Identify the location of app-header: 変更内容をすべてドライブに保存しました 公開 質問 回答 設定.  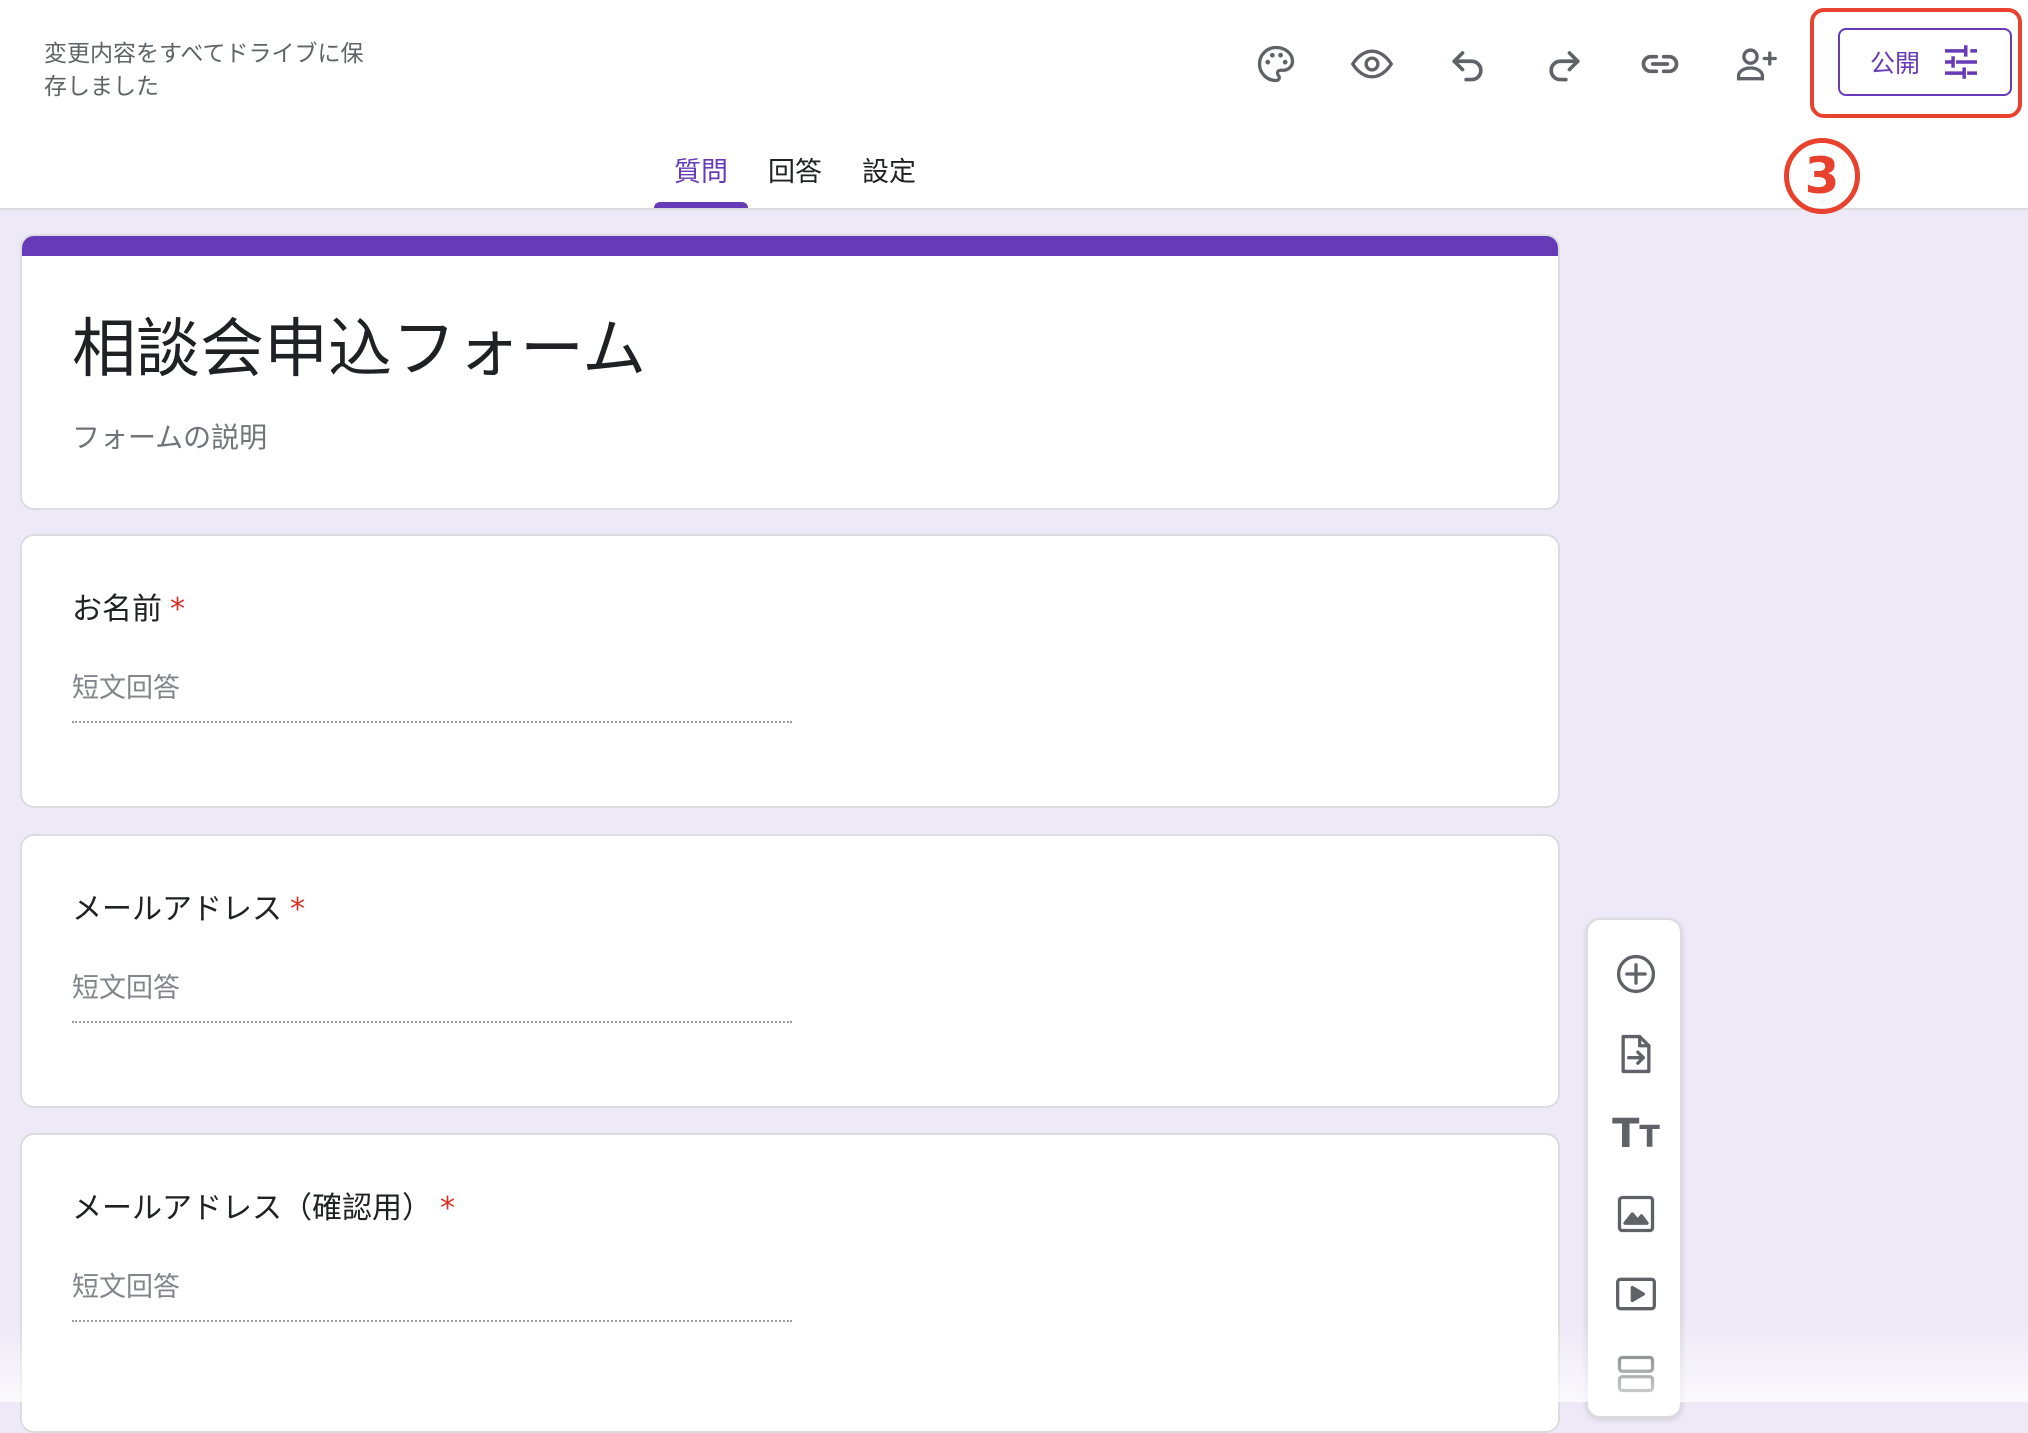
(1014, 105).